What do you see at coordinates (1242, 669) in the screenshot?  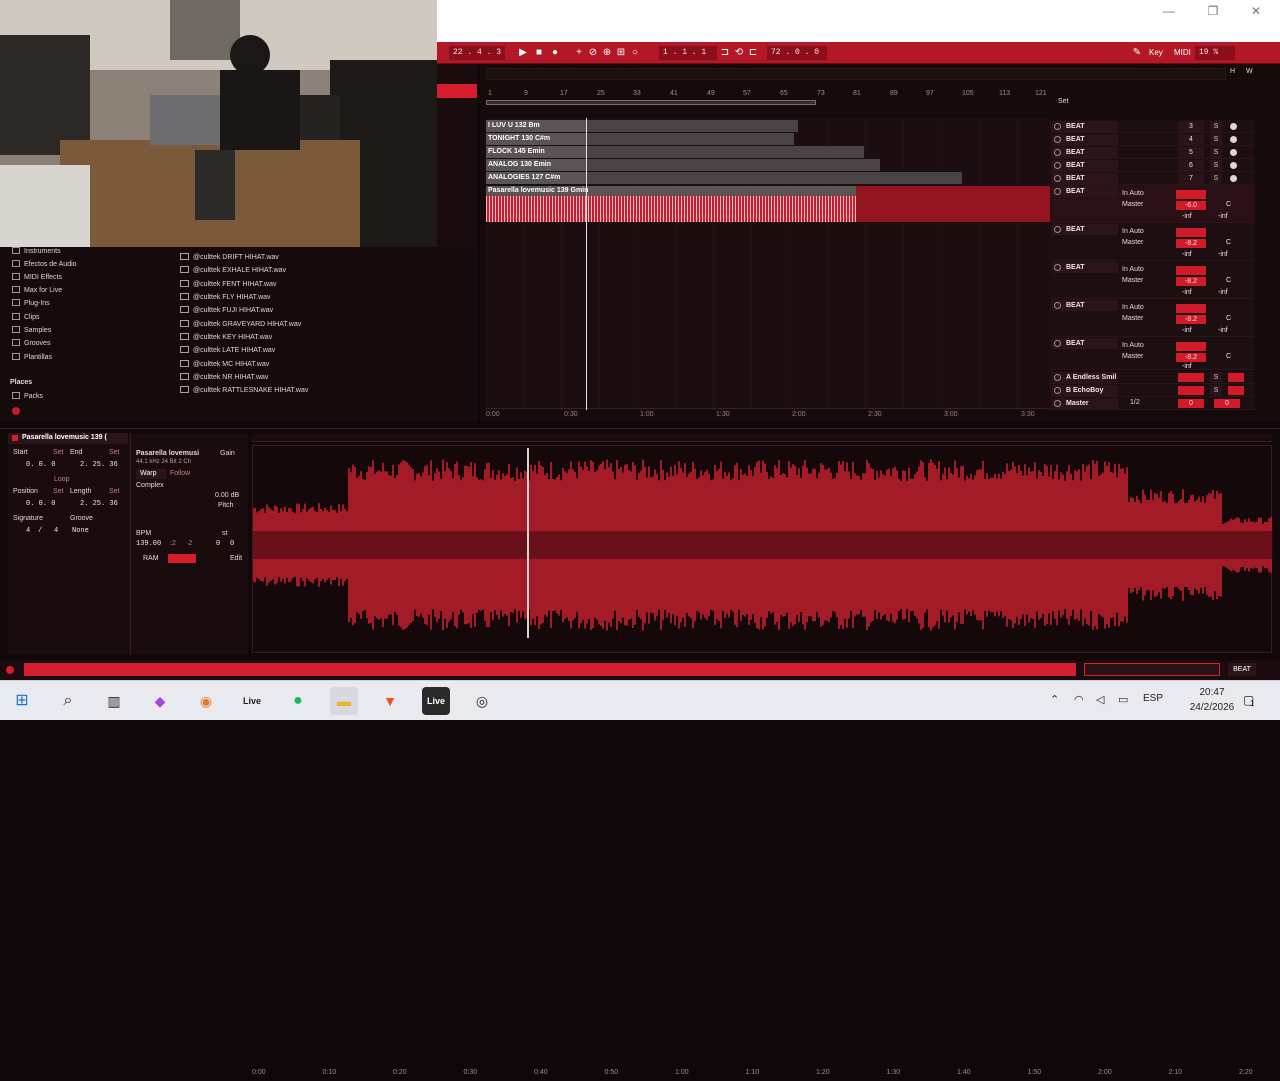 I see `selected-track-indicator: BEAT` at bounding box center [1242, 669].